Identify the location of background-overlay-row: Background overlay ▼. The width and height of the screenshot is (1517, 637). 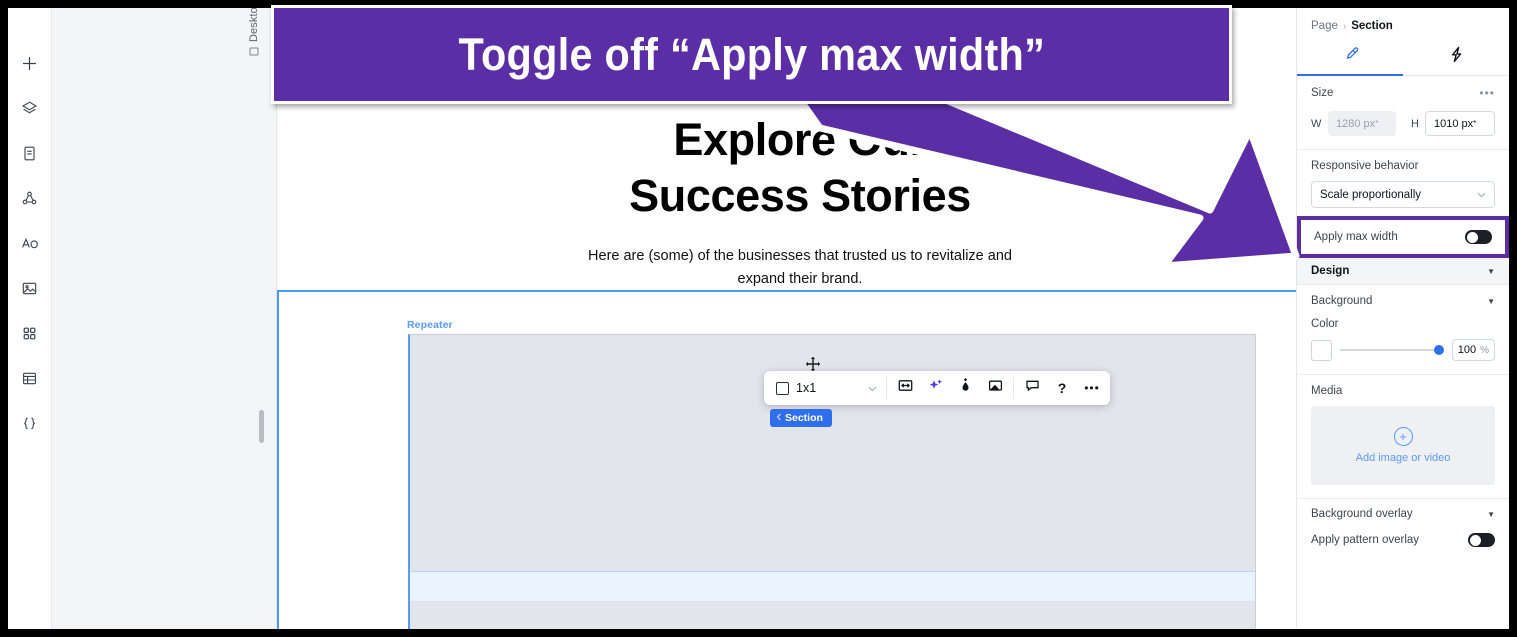
(1403, 514).